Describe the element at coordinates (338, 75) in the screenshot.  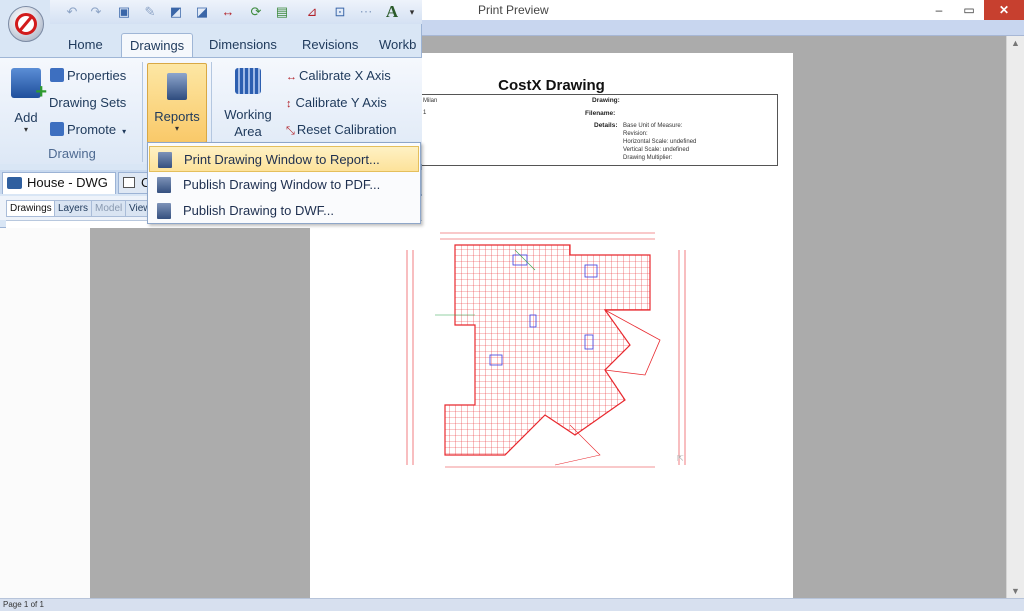
I see `calibrate-x-button: ↔ Calibrate X Axis` at that location.